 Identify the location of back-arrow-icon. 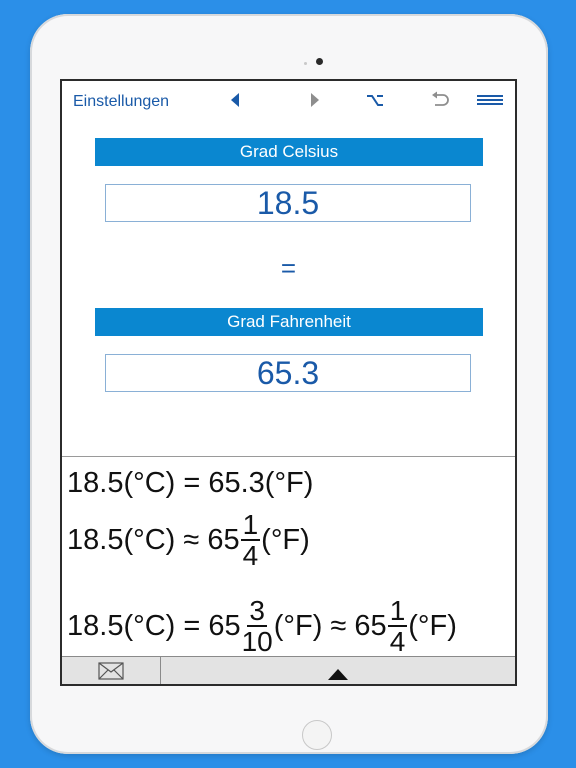
(235, 100).